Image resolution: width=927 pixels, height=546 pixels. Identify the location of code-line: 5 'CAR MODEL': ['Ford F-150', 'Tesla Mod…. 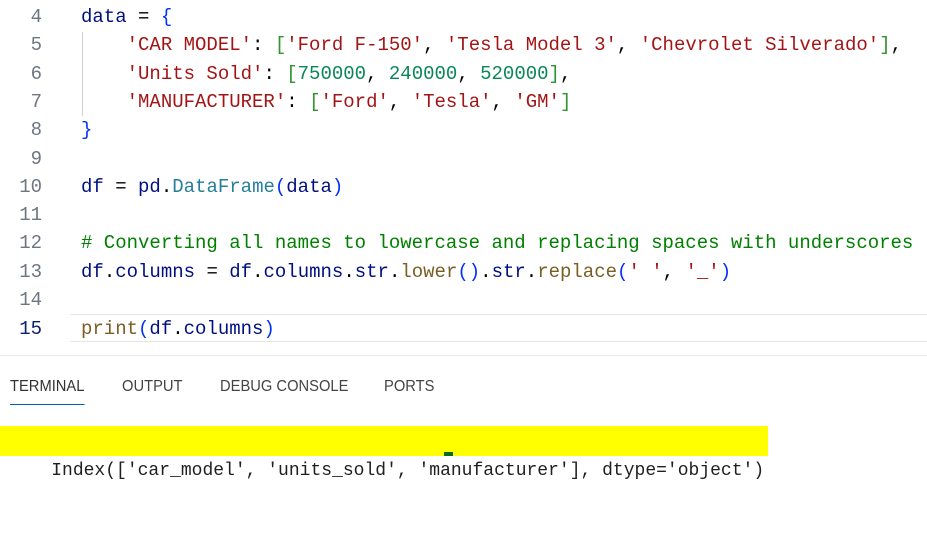
(463, 45).